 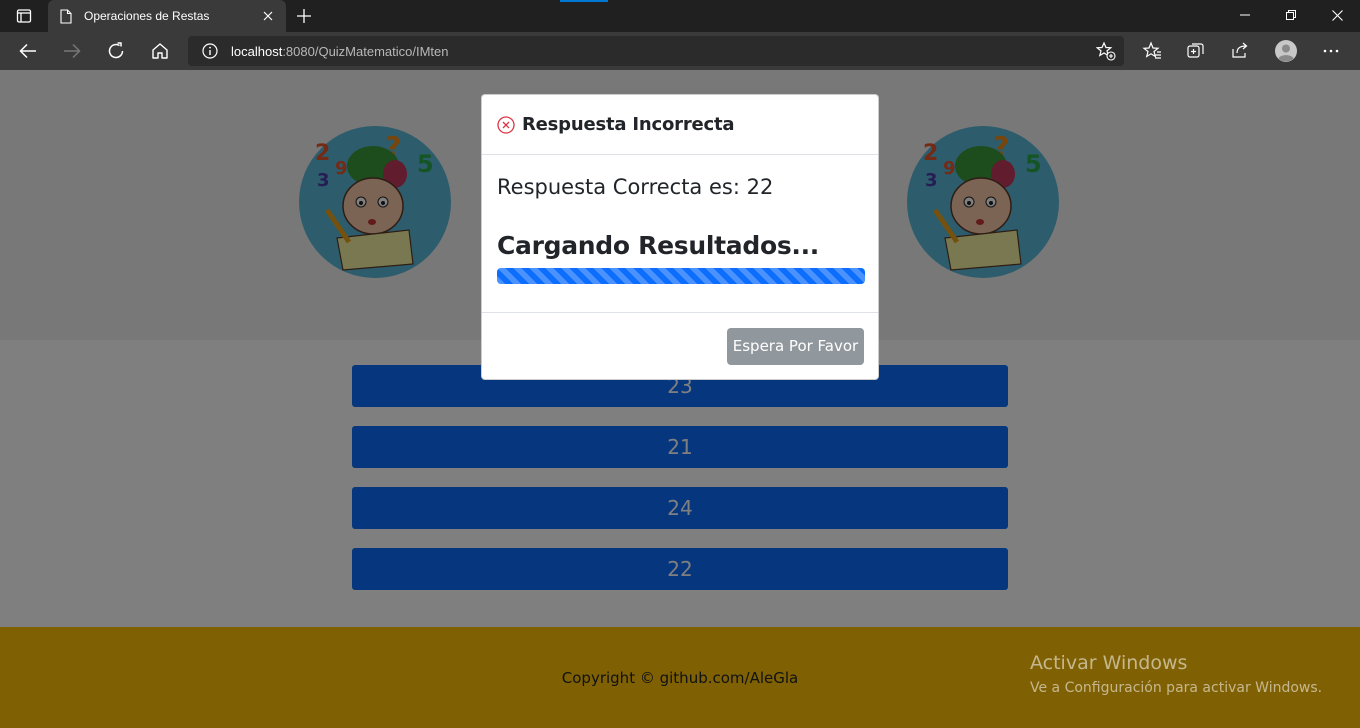 I want to click on favorites-icon, so click(x=1152, y=51).